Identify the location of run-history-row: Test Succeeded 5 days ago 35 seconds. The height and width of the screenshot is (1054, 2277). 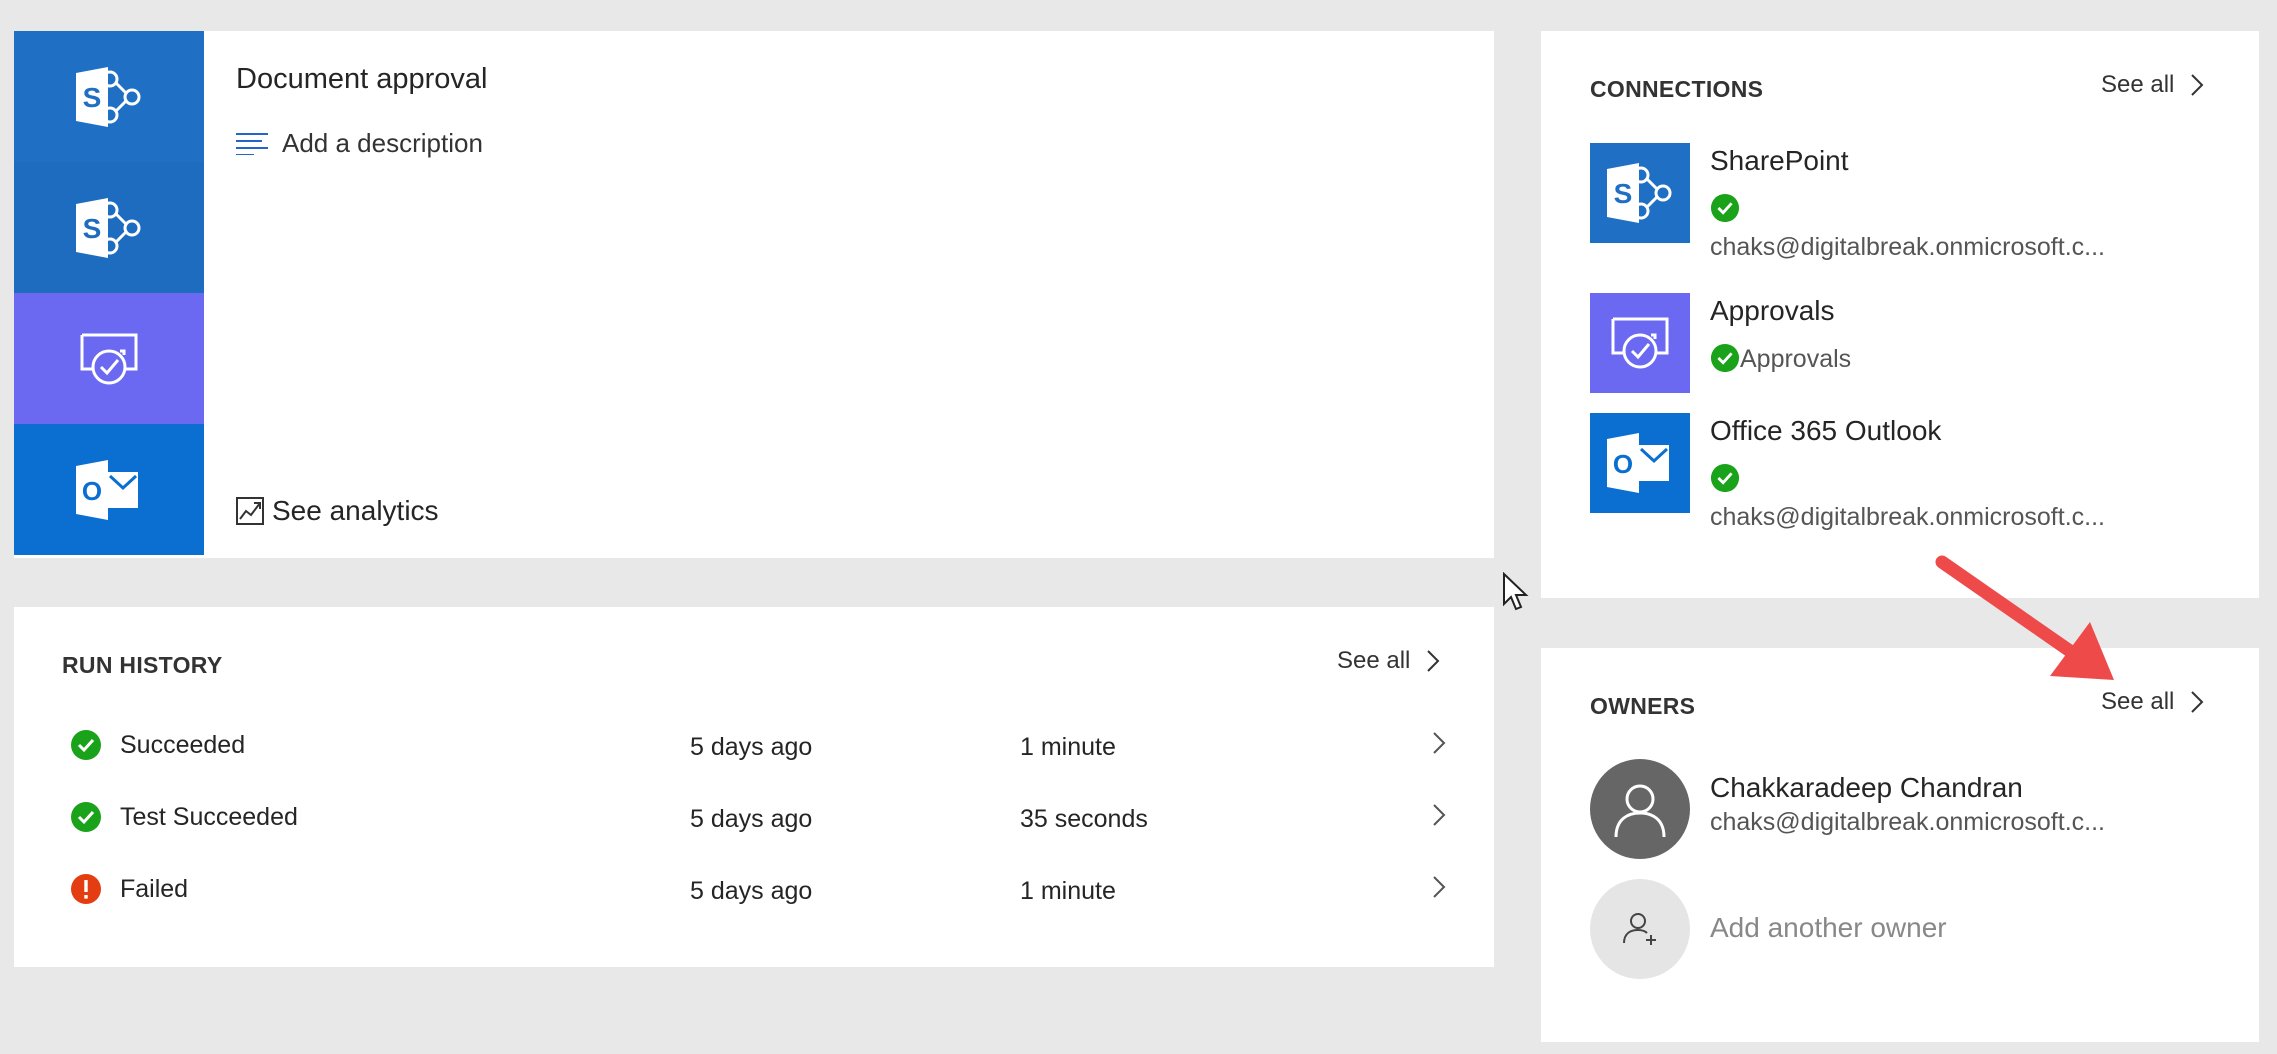
(754, 817).